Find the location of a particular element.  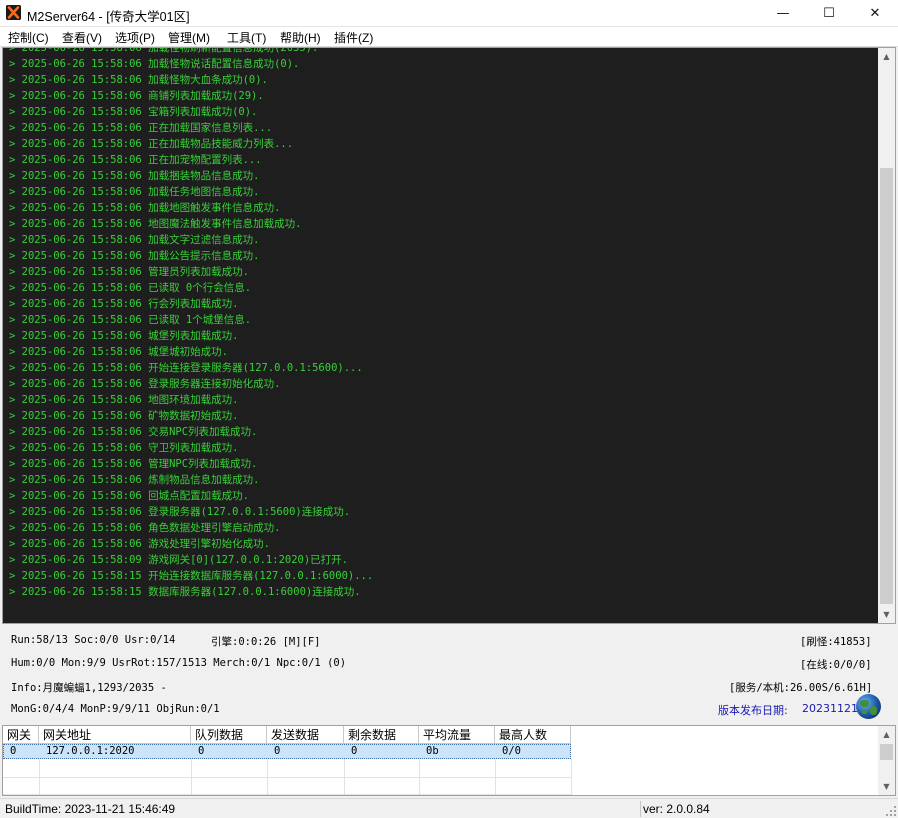

col-avg-traffic: 平均流量 is located at coordinates (457, 735).